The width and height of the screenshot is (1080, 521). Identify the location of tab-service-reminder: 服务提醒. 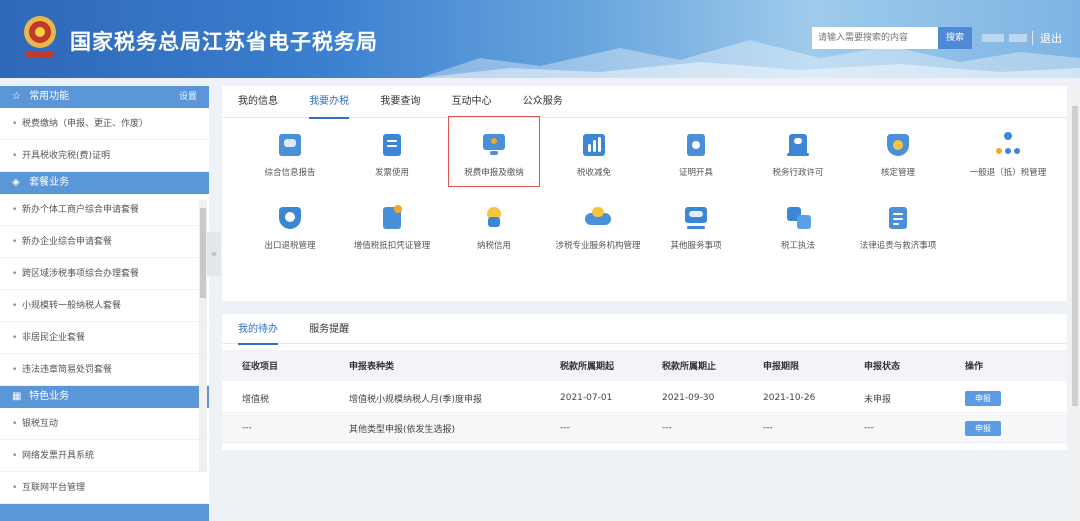
(329, 329).